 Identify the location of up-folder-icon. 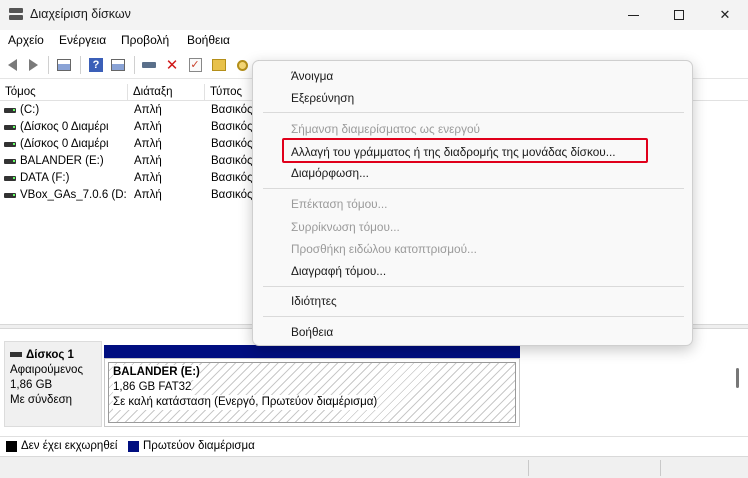
(219, 65).